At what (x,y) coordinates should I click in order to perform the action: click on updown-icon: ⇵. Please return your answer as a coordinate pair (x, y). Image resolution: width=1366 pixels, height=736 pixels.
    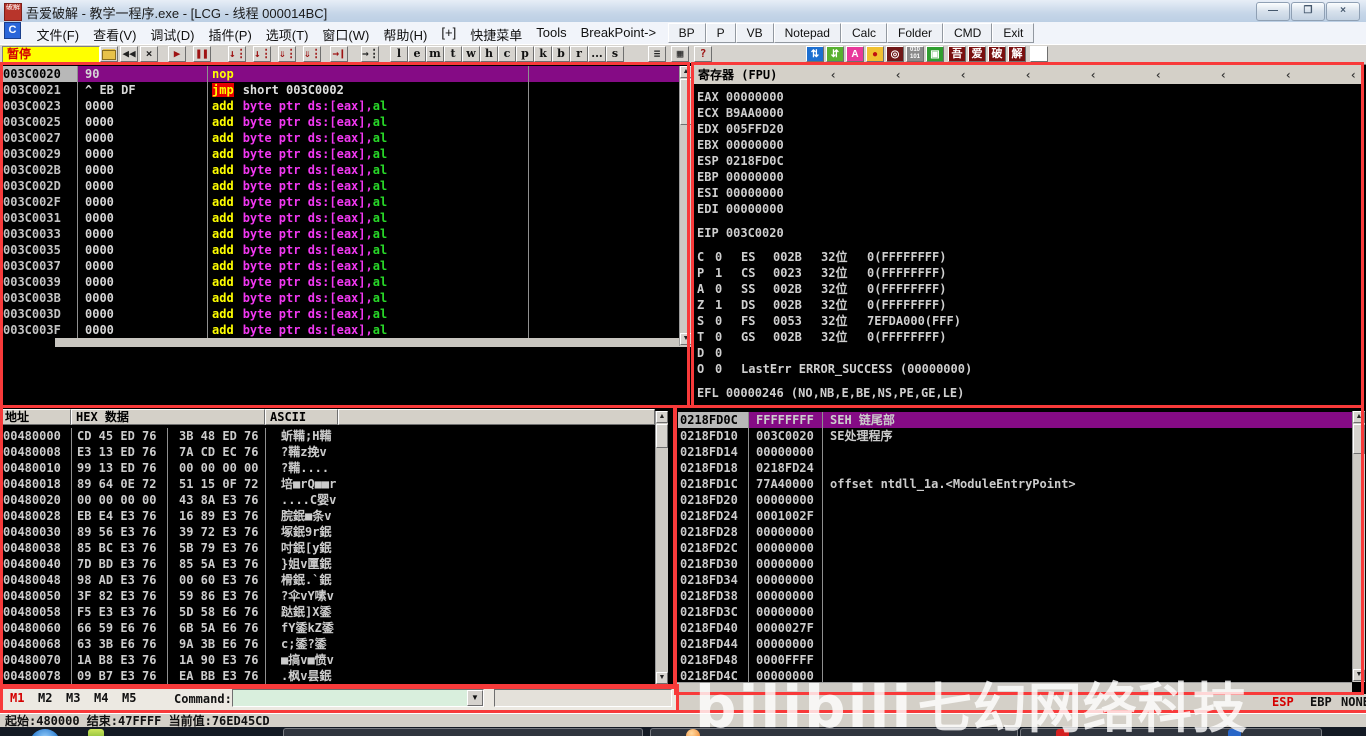
    Looking at the image, I should click on (835, 54).